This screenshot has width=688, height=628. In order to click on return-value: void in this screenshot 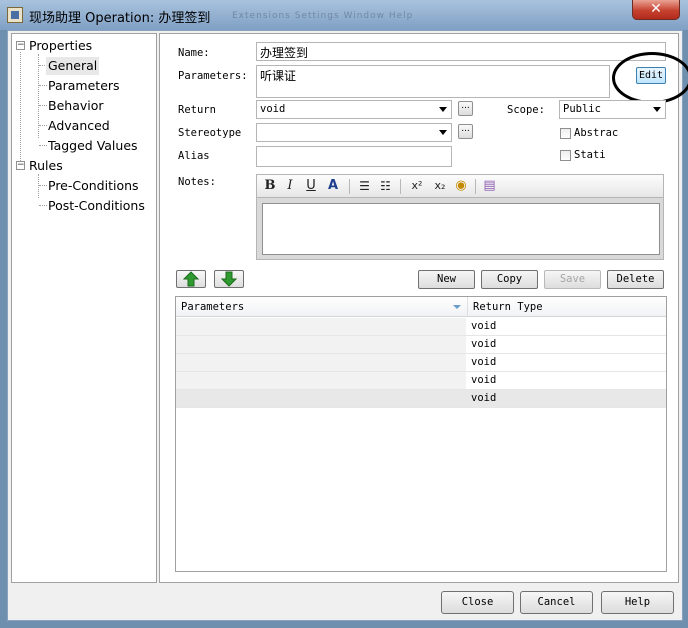, I will do `click(273, 109)`.